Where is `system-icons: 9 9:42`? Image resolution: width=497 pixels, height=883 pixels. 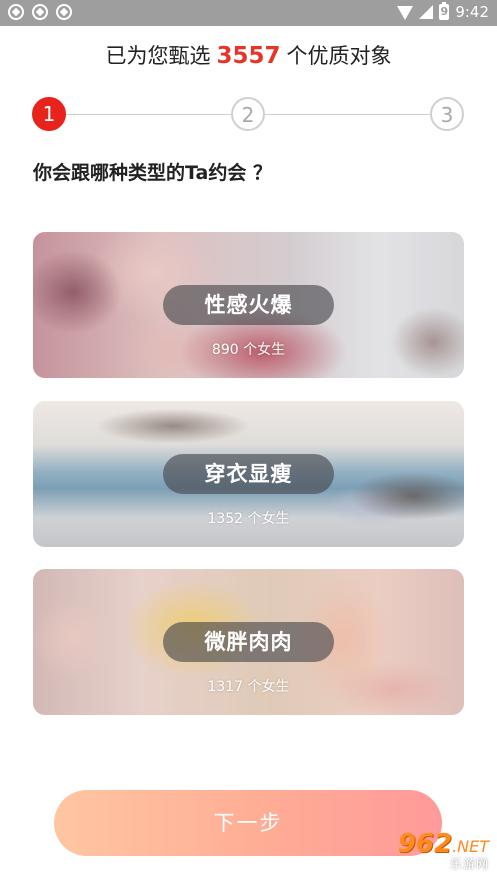
system-icons: 9 9:42 is located at coordinates (443, 11).